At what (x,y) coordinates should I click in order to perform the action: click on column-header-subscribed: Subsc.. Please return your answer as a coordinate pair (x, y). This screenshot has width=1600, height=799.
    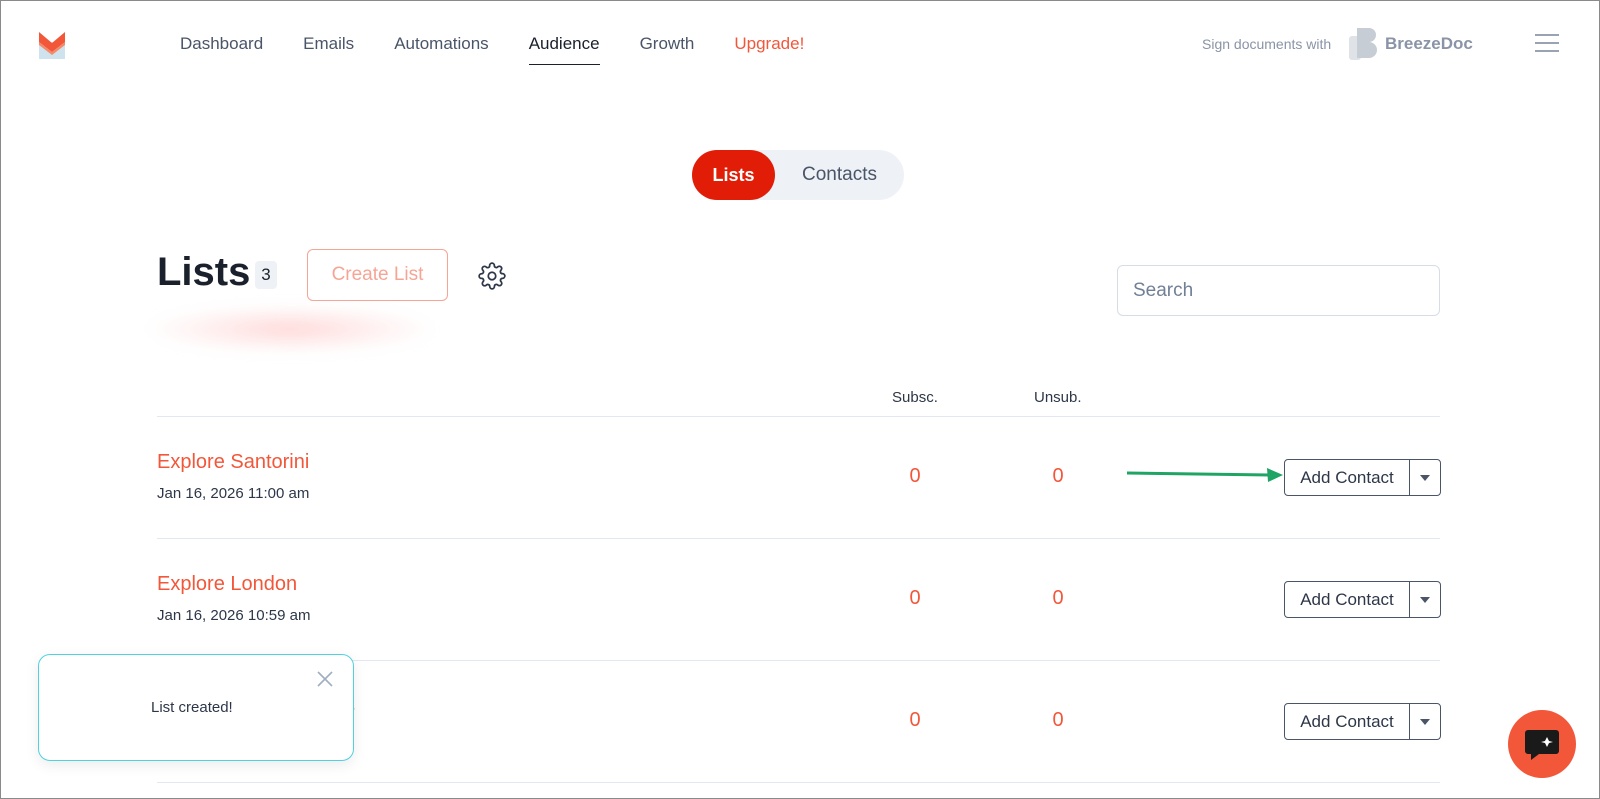
    Looking at the image, I should click on (915, 397).